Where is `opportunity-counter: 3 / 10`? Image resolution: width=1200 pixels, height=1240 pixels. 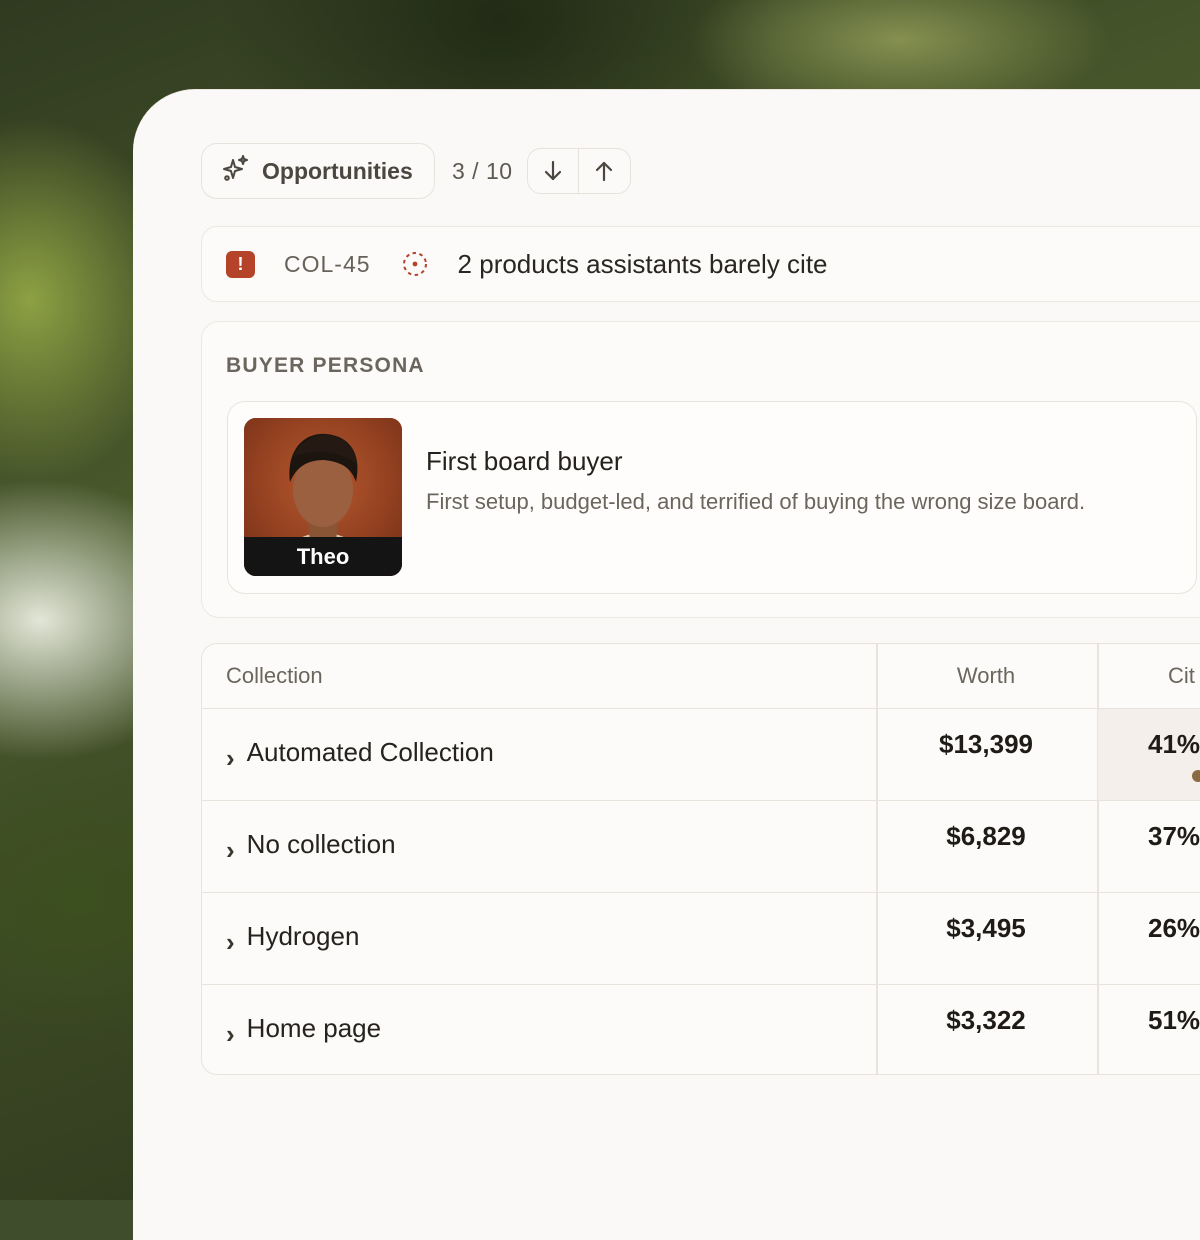 opportunity-counter: 3 / 10 is located at coordinates (482, 170).